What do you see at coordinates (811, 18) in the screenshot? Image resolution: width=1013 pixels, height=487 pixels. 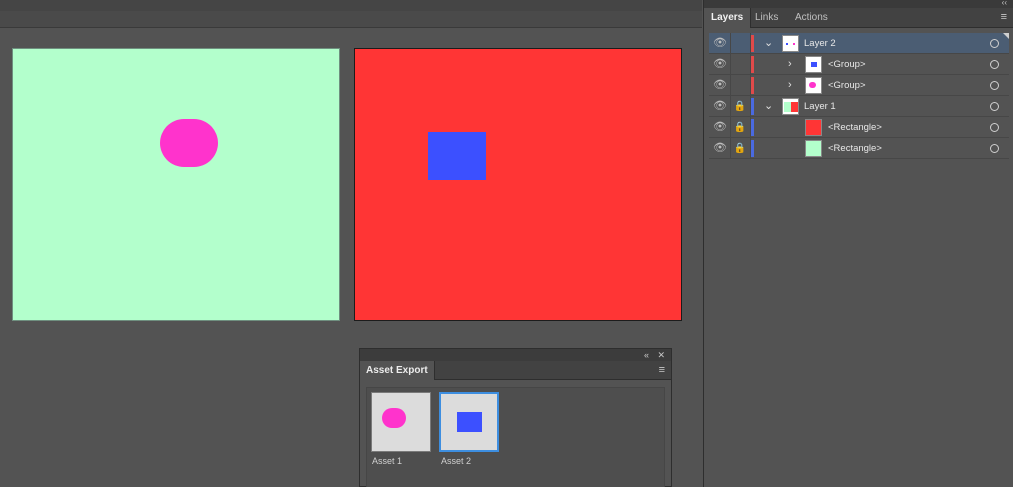 I see `tab-actions: Actions` at bounding box center [811, 18].